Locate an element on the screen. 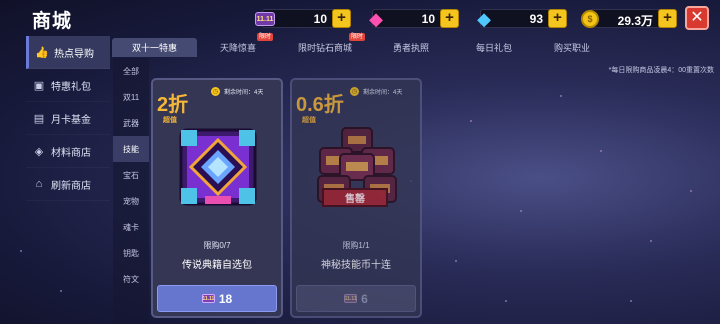 The height and width of the screenshot is (324, 720). sidebar-item-gift: ▣ 特惠礼包 is located at coordinates (68, 85).